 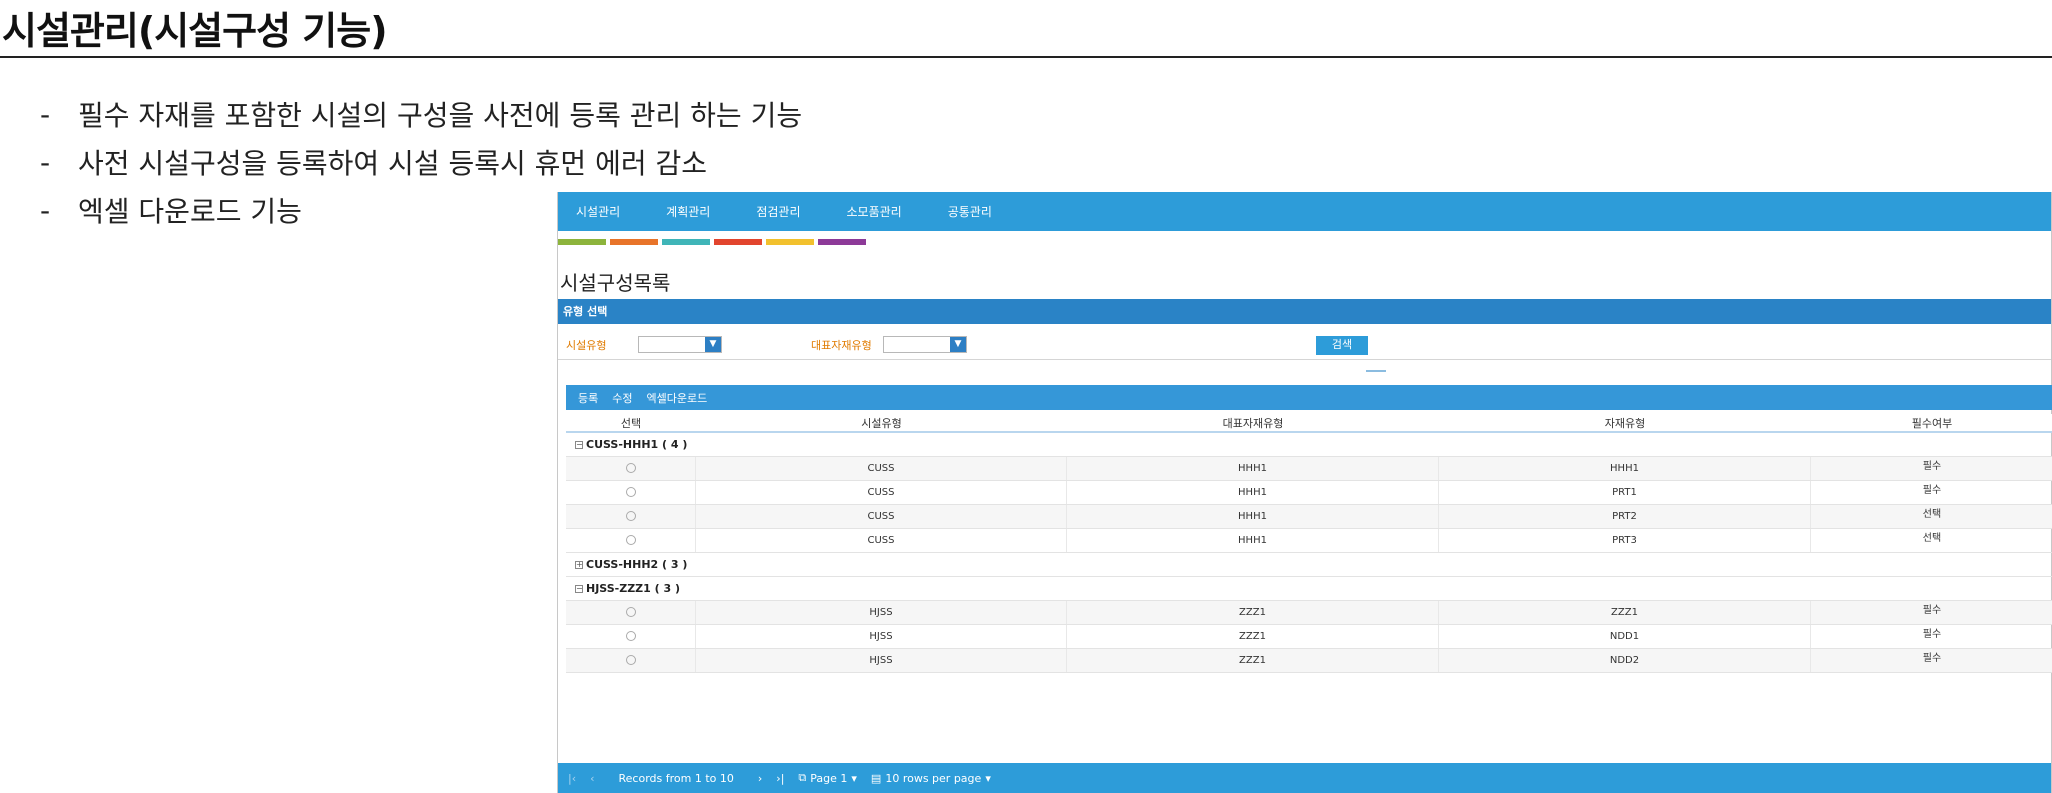 I want to click on page-icon: ⧉, so click(x=802, y=777).